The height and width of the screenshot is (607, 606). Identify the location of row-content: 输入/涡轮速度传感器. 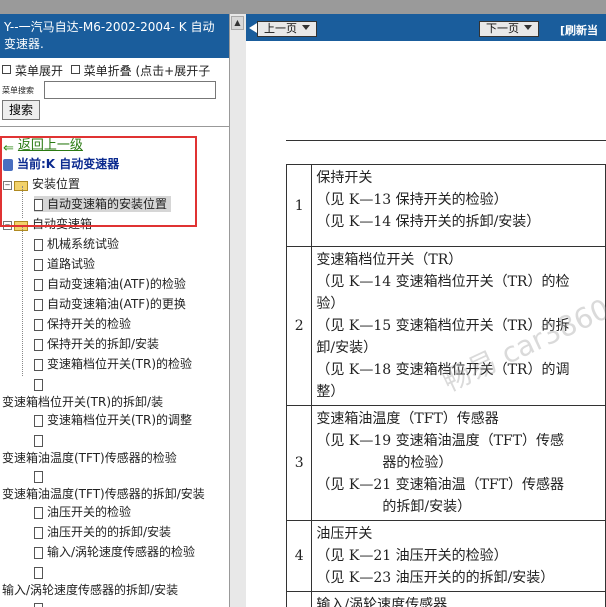
(458, 599).